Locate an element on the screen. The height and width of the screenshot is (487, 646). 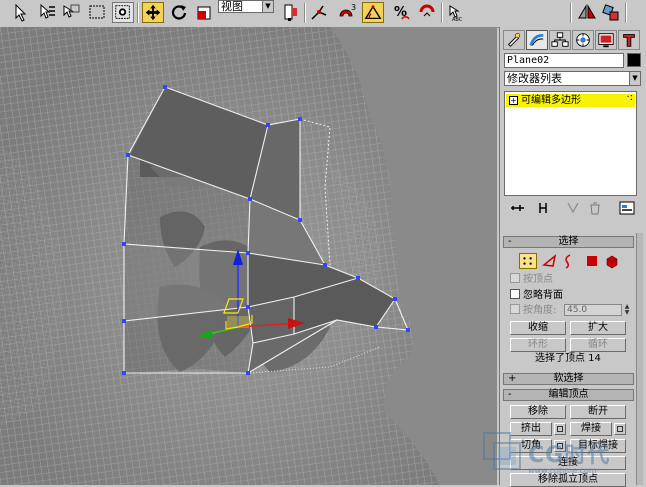
spinner-snap-icon is located at coordinates (427, 12).